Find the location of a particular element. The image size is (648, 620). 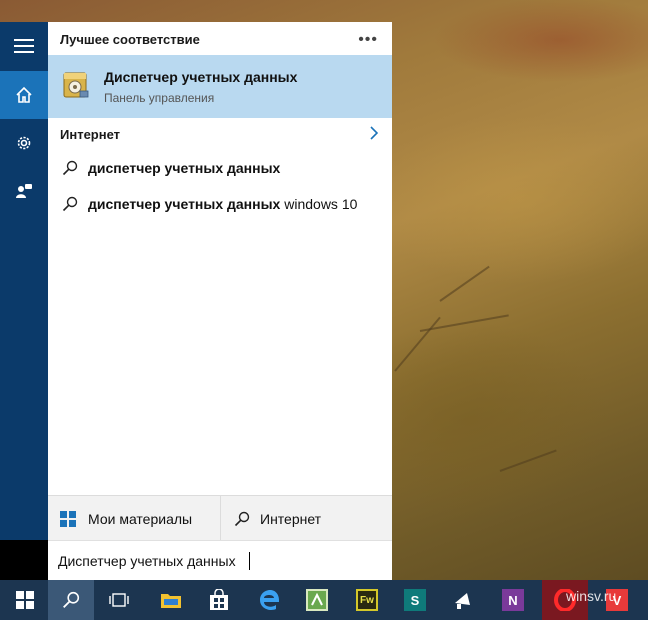

store-icon is located at coordinates (219, 599).